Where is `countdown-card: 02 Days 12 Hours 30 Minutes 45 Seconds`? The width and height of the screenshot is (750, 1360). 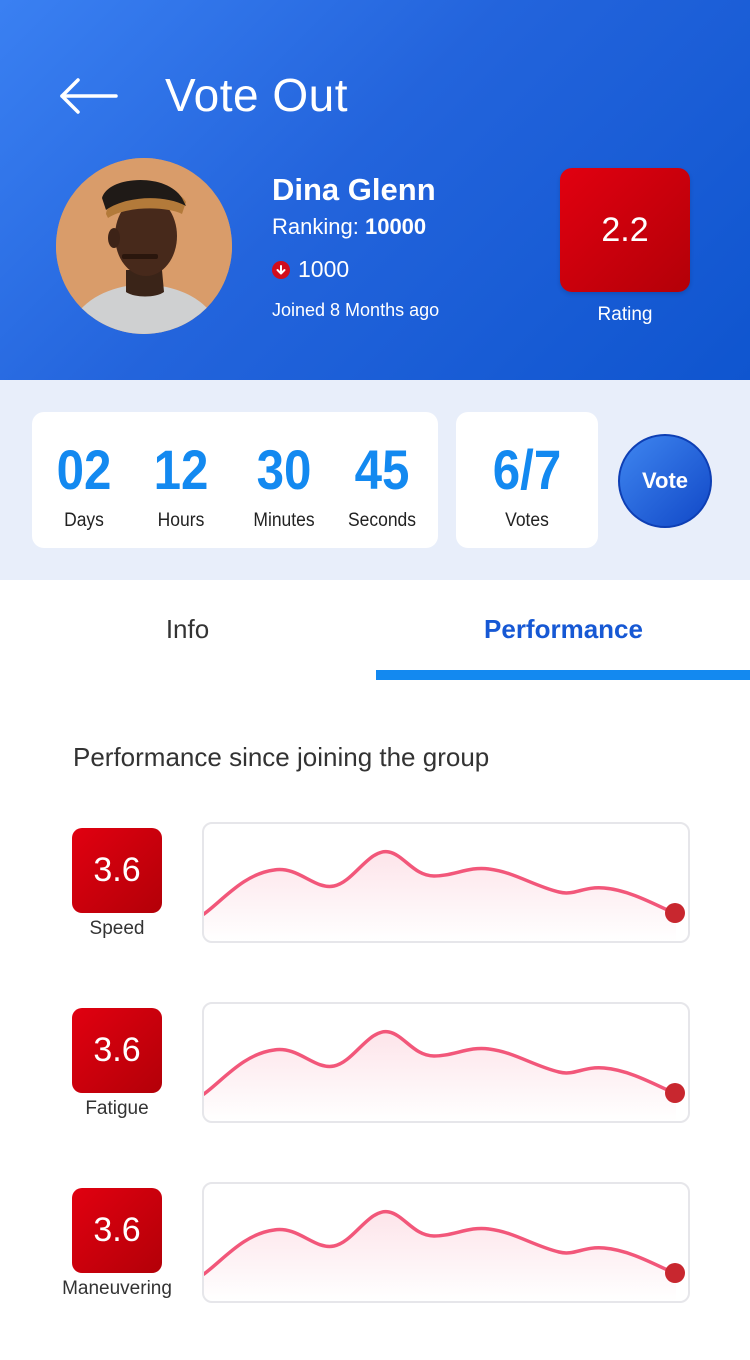
countdown-card: 02 Days 12 Hours 30 Minutes 45 Seconds is located at coordinates (235, 480).